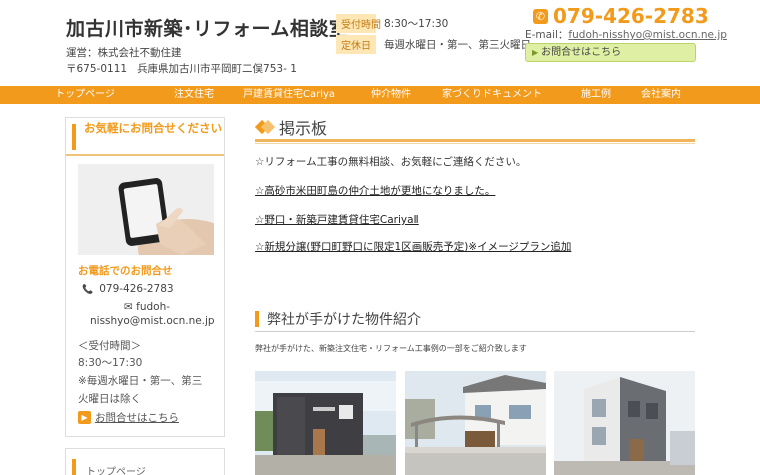 This screenshot has height=475, width=760. Describe the element at coordinates (97, 69) in the screenshot. I see `postal-code: 〒675-0111` at that location.